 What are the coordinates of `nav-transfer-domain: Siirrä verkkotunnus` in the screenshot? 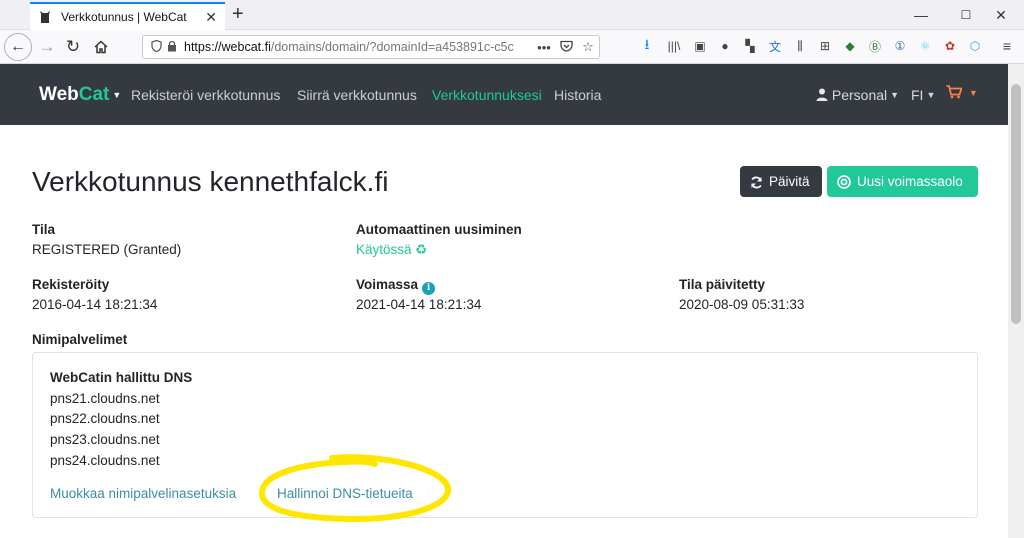 It's located at (357, 95).